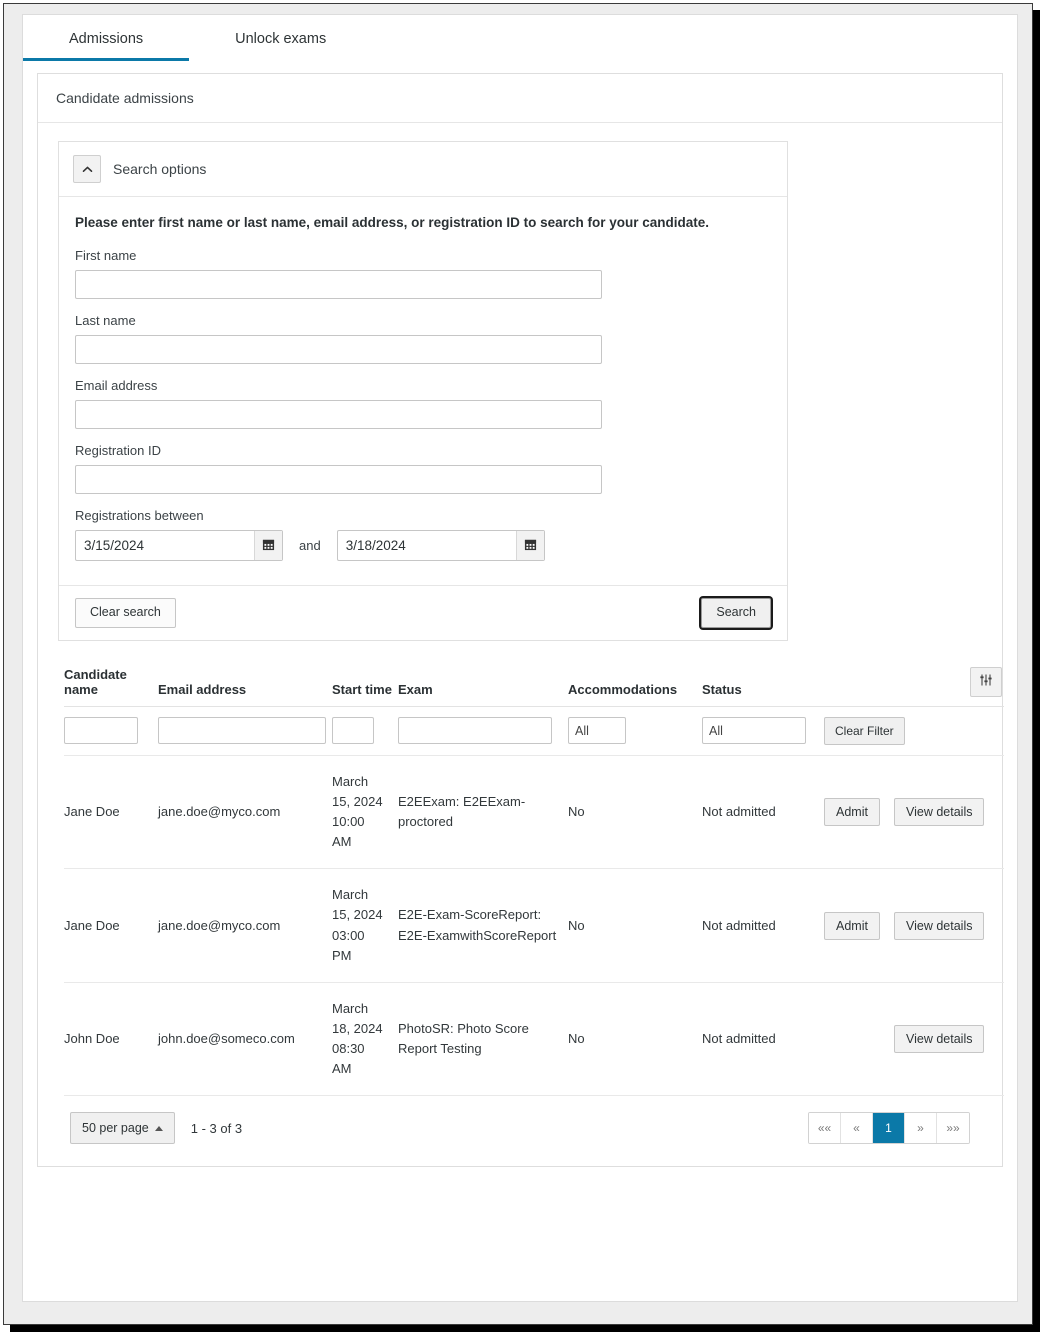 The height and width of the screenshot is (1340, 1048). What do you see at coordinates (245, 1039) in the screenshot?
I see `cell-email: john.doe@someco.com` at bounding box center [245, 1039].